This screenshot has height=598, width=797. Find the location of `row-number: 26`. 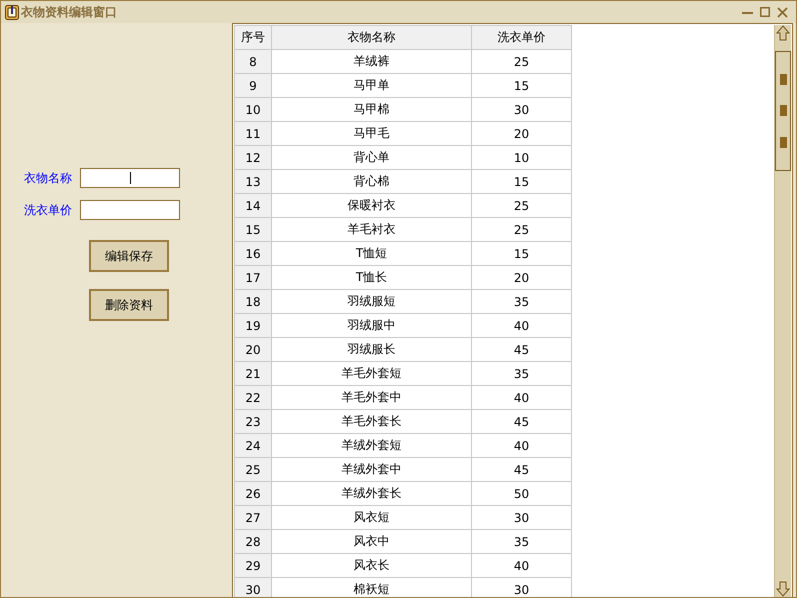

row-number: 26 is located at coordinates (253, 494).